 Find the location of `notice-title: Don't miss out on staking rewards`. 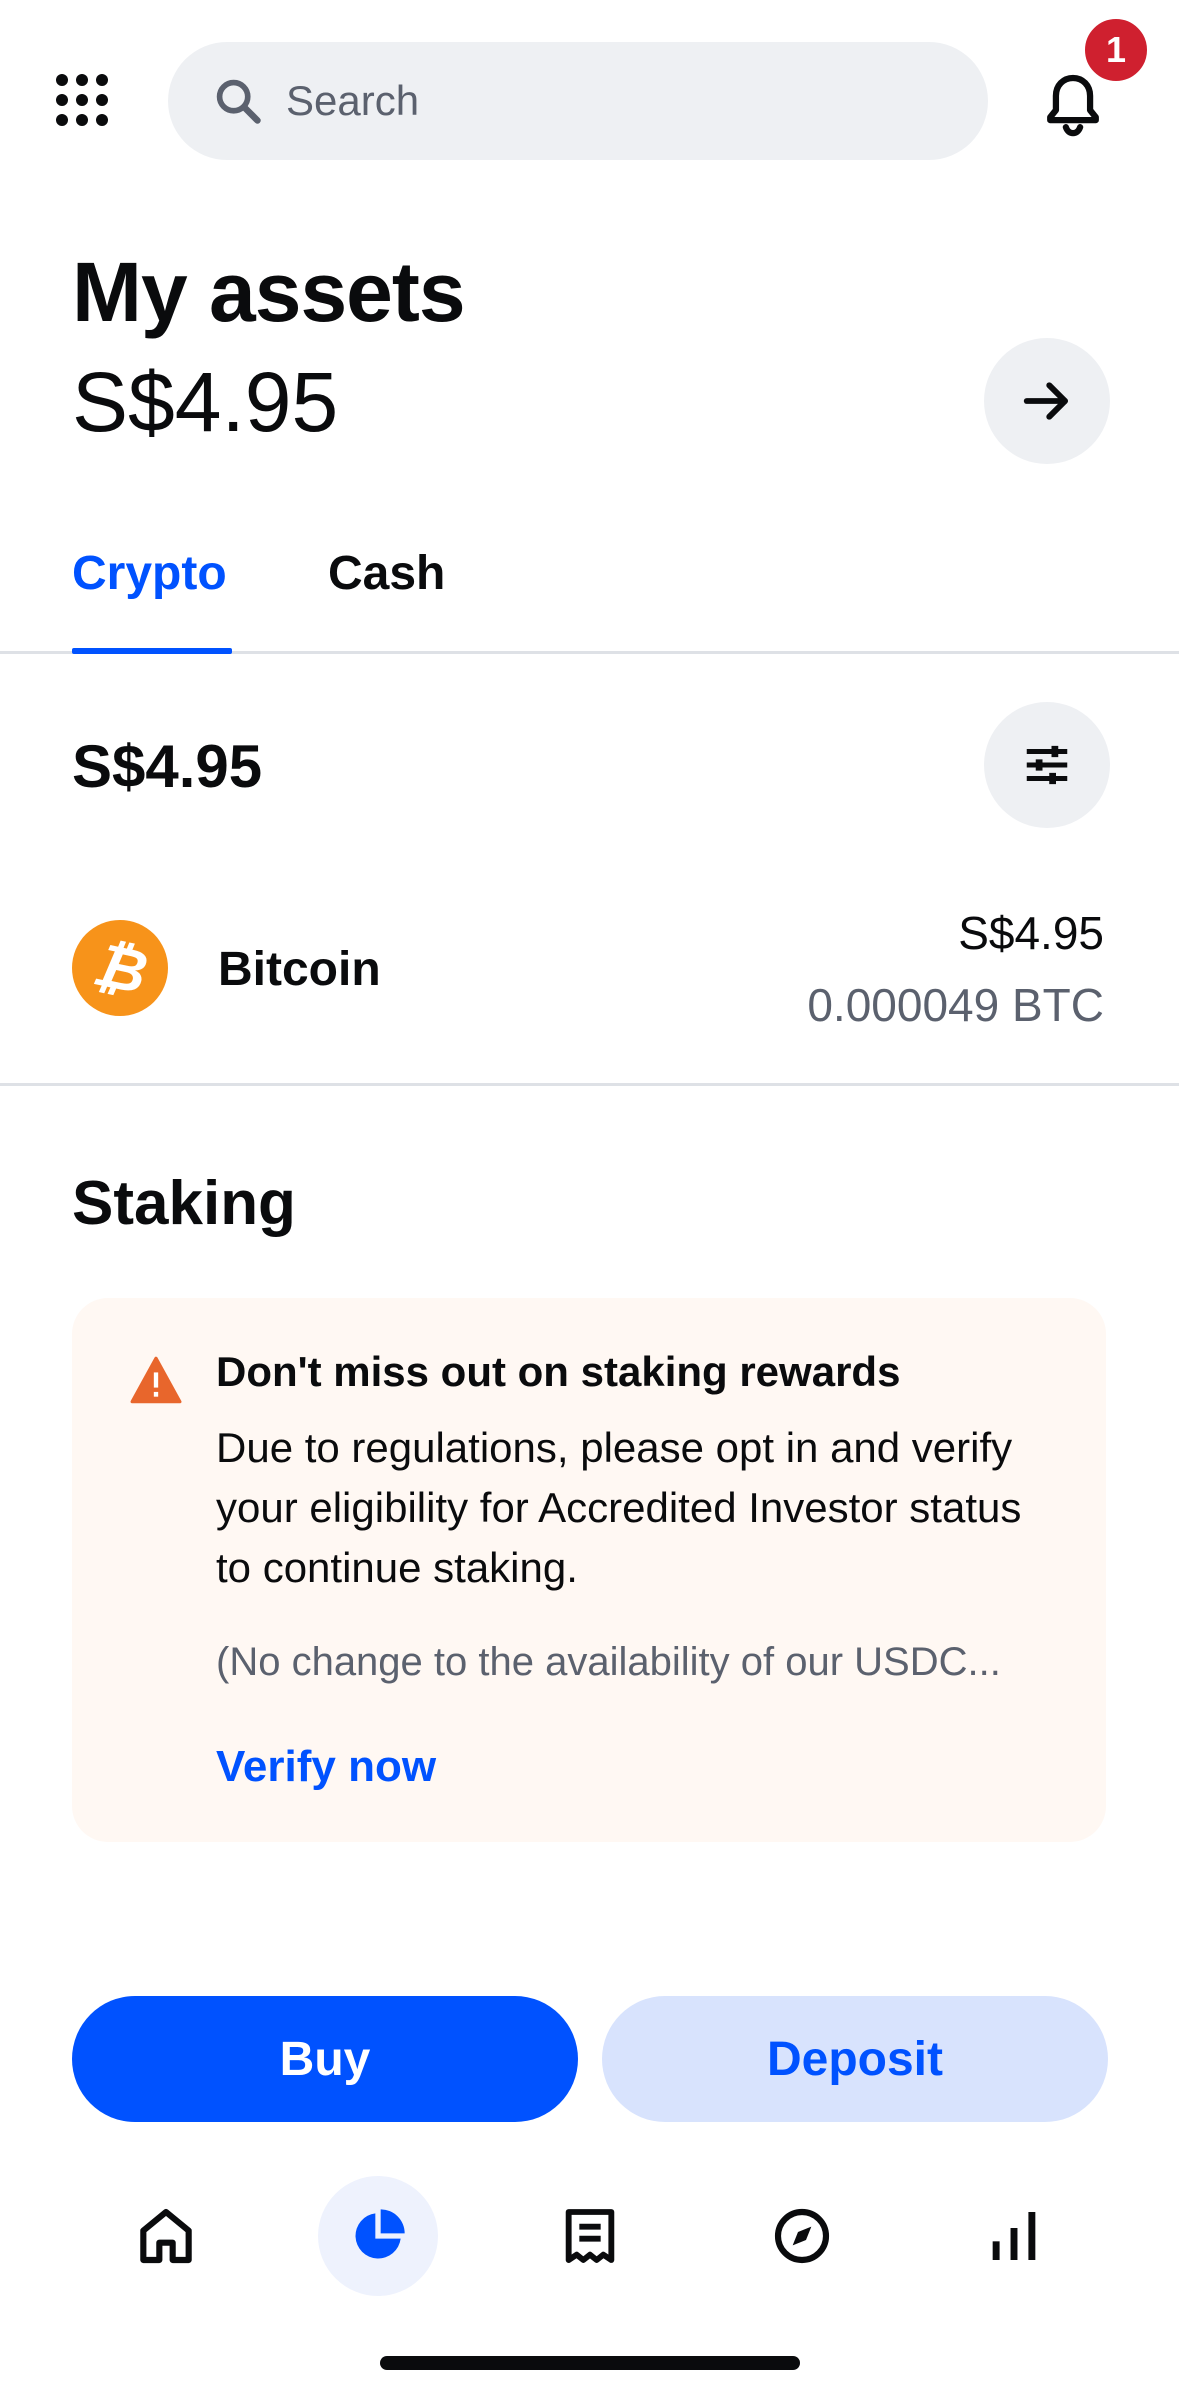

notice-title: Don't miss out on staking rewards is located at coordinates (558, 1371).